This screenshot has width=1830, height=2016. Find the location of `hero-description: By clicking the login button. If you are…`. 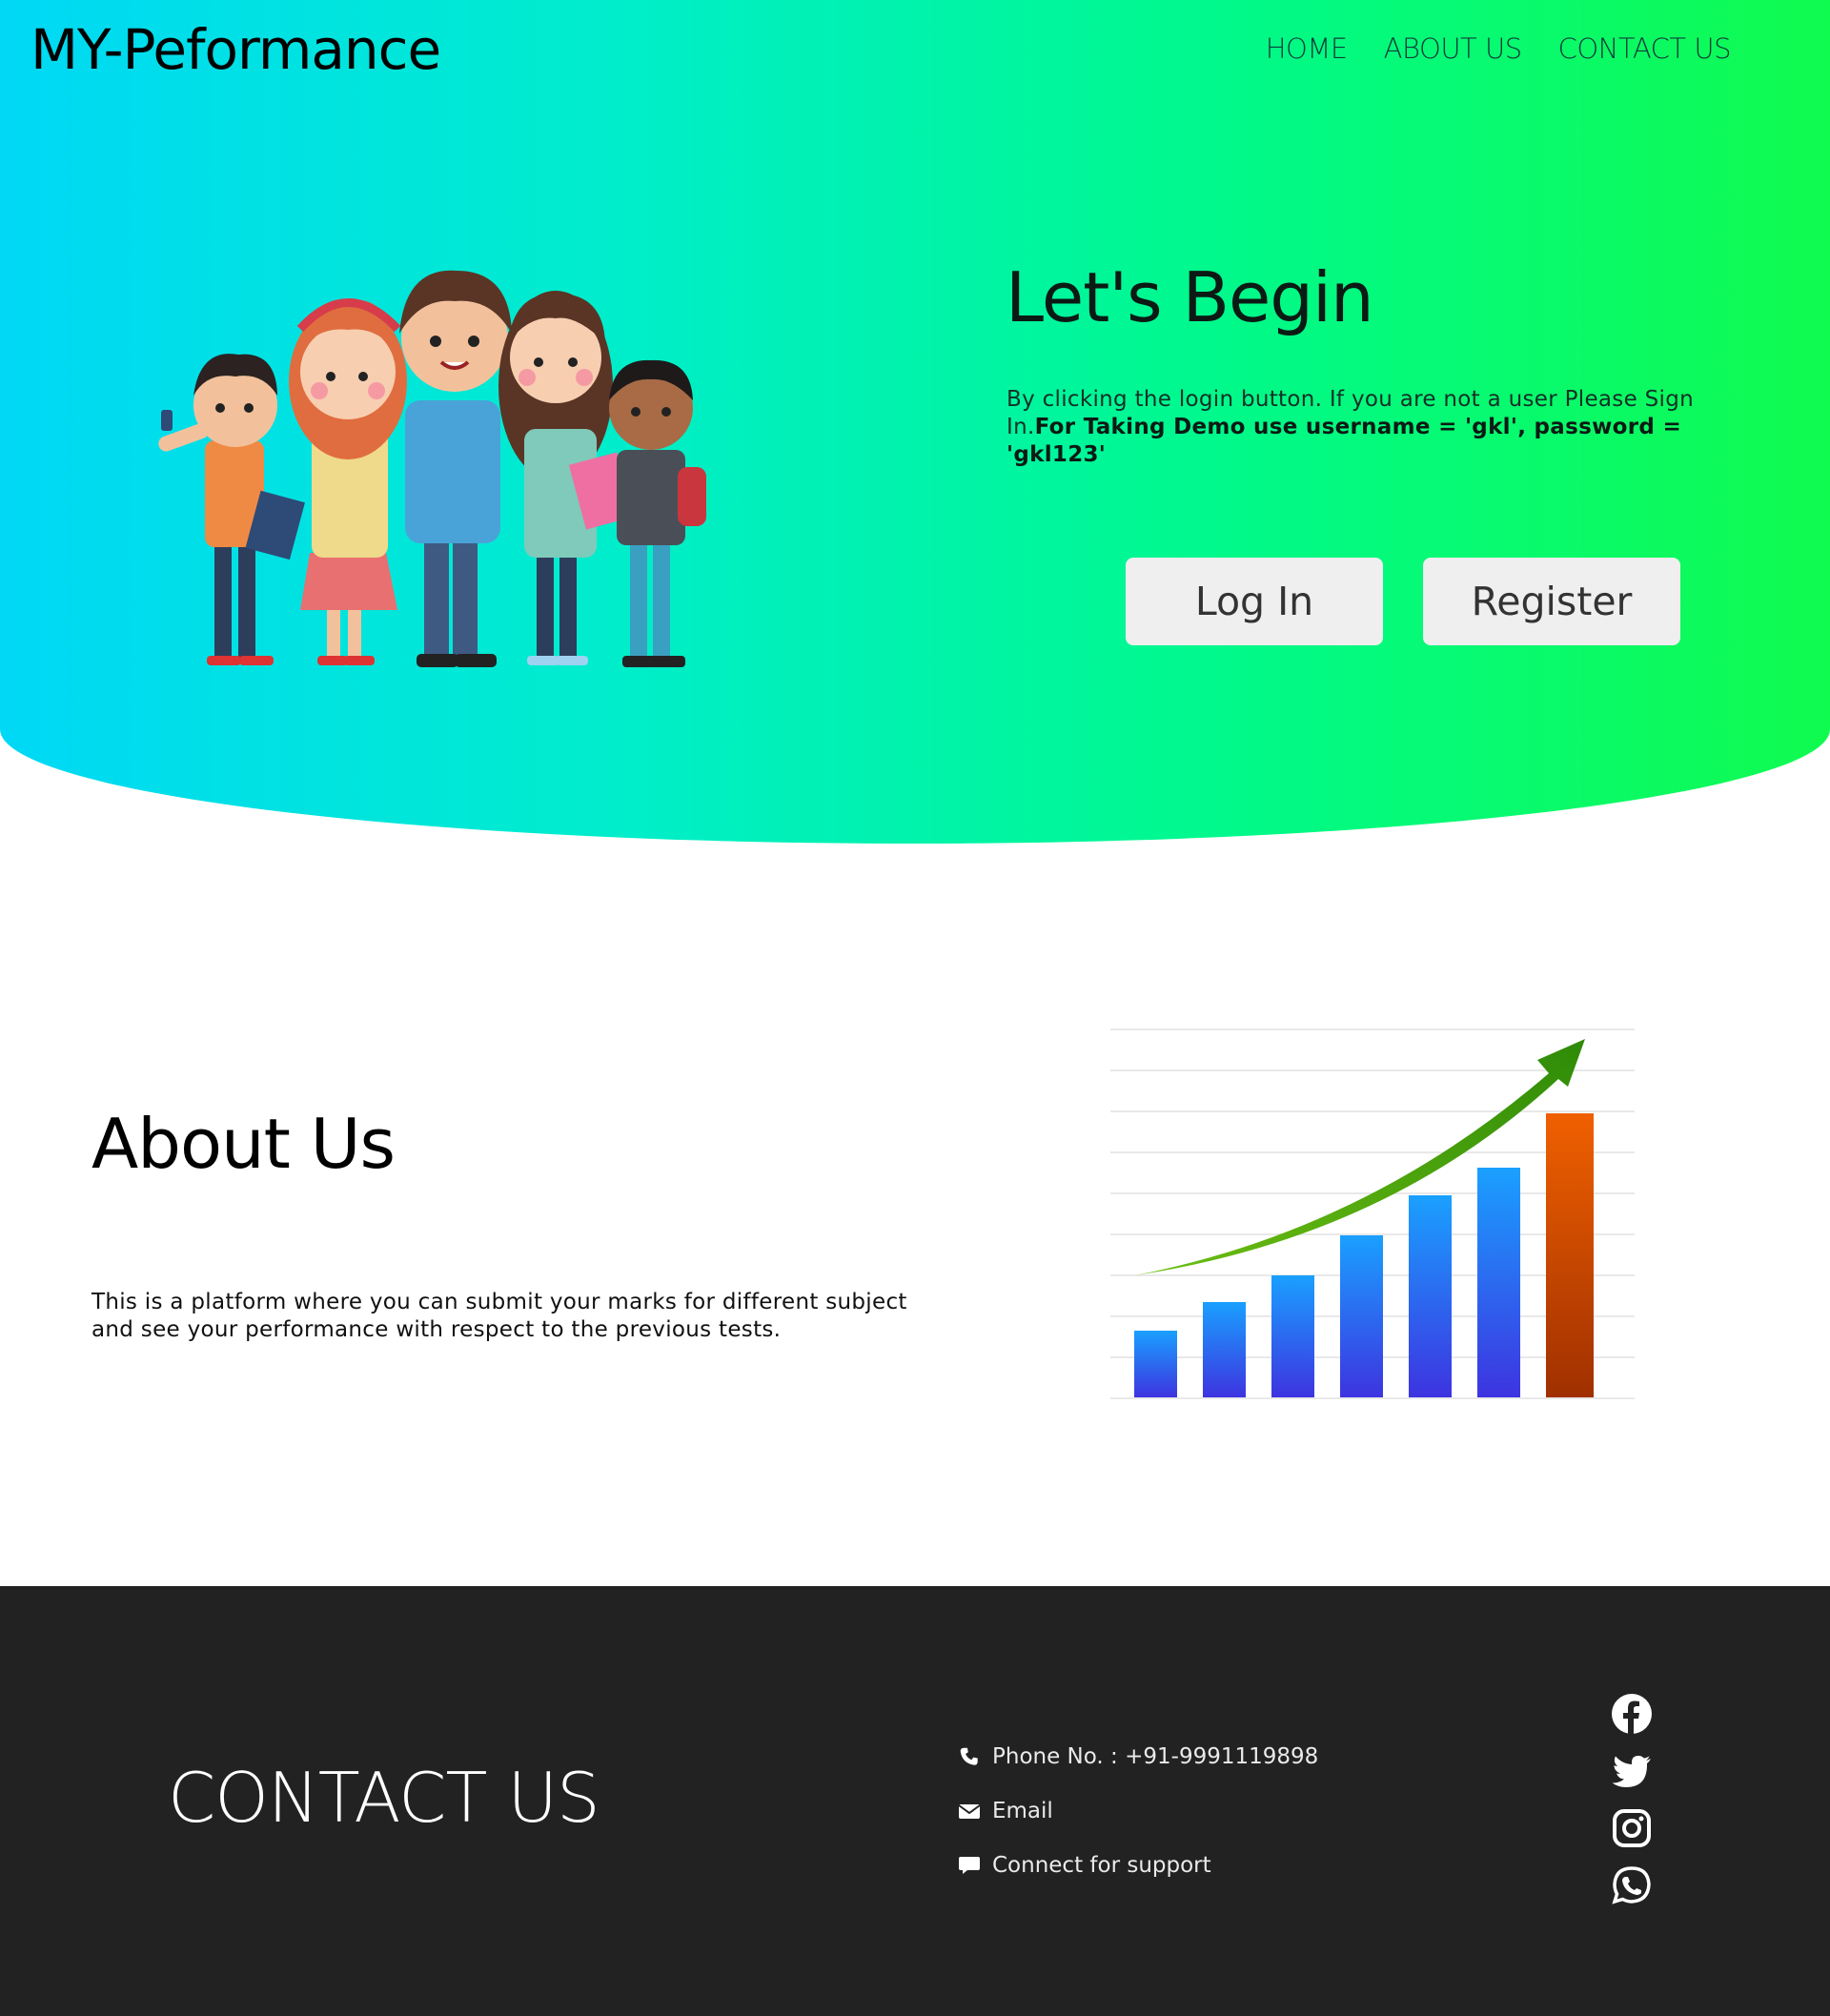

hero-description: By clicking the login button. If you are… is located at coordinates (1388, 427).